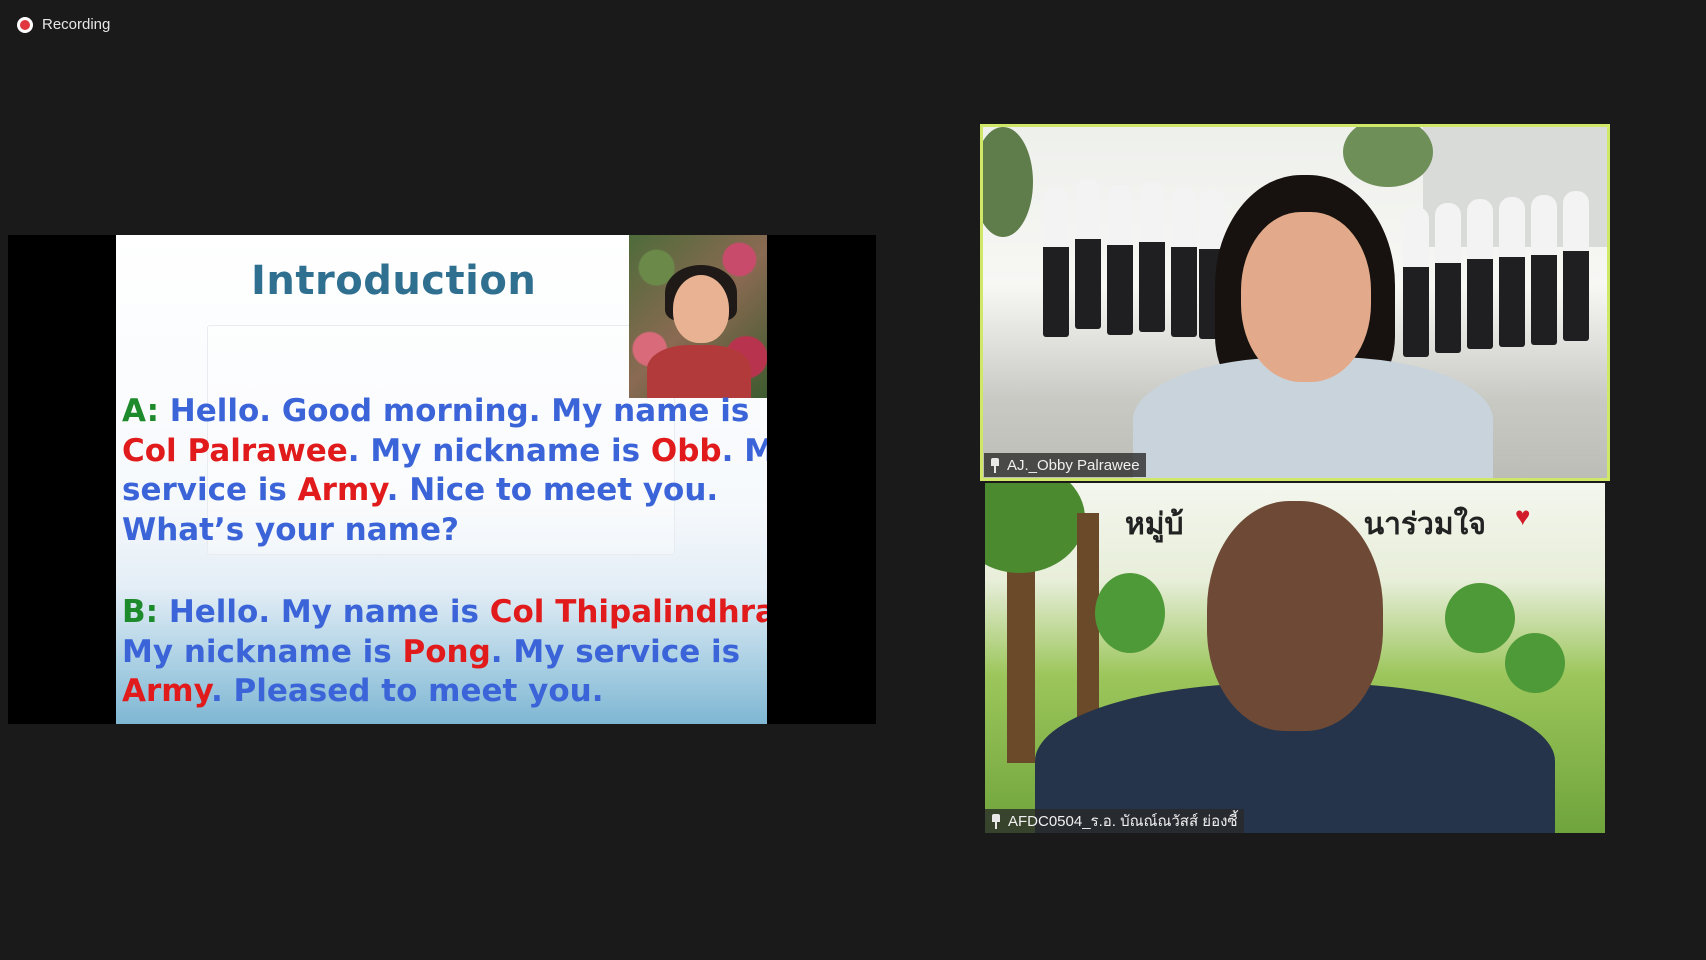 The height and width of the screenshot is (960, 1706). What do you see at coordinates (394, 281) in the screenshot?
I see `slide-title: Introduction` at bounding box center [394, 281].